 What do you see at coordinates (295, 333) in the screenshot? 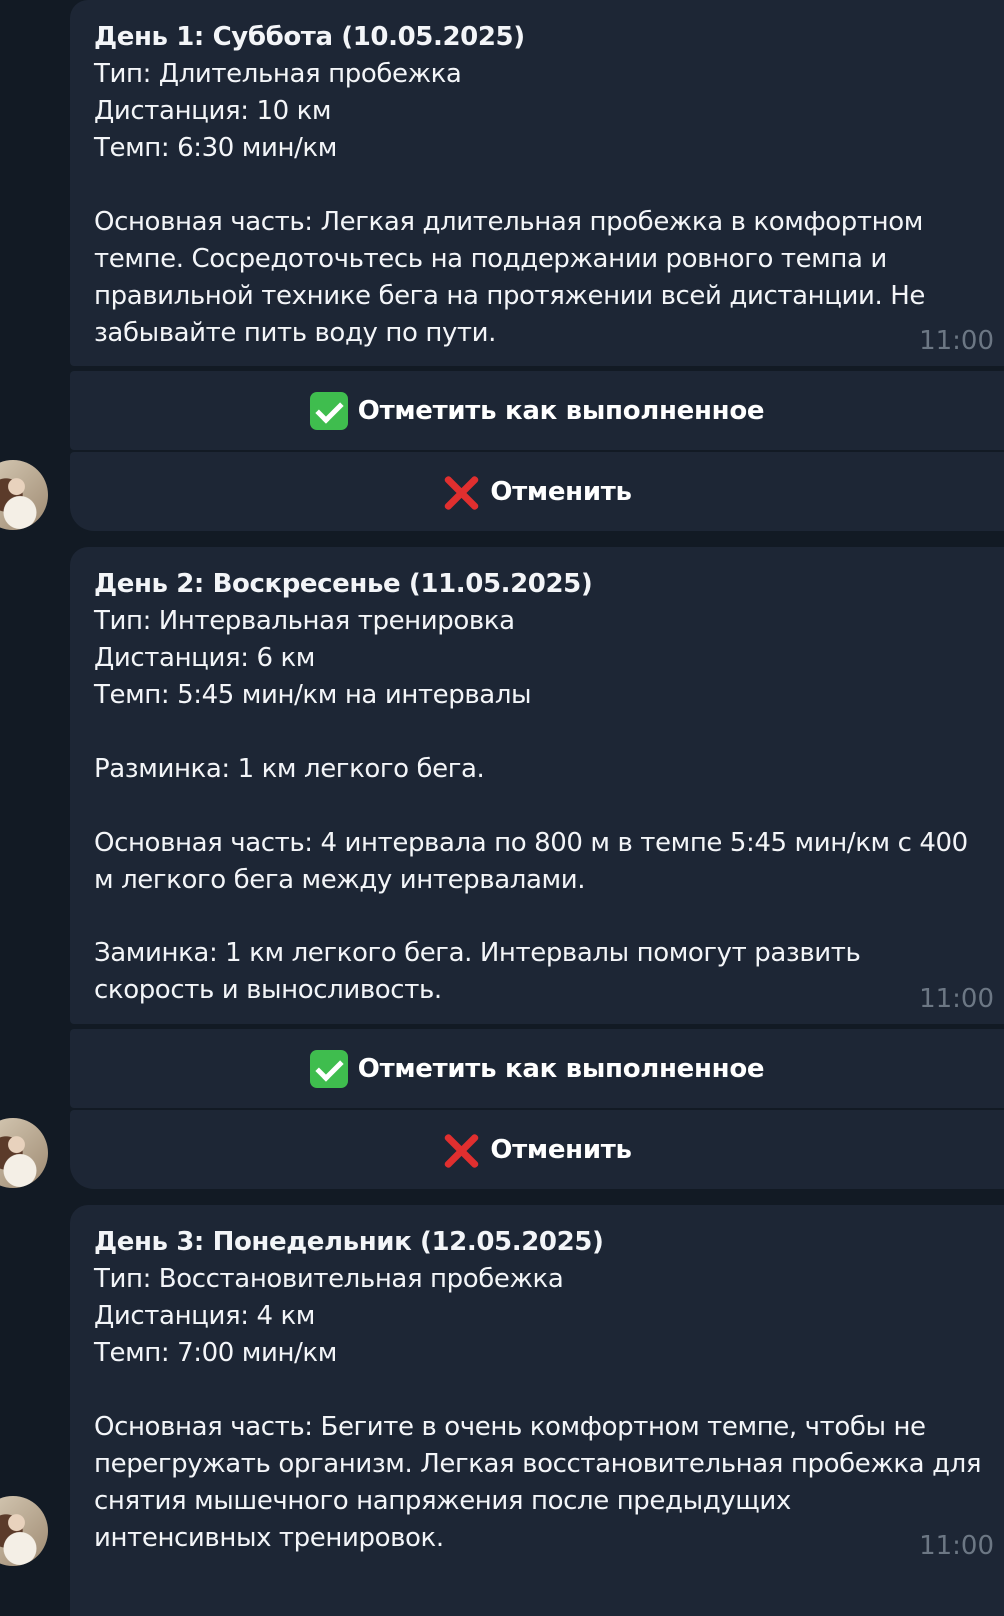
I see `workout-description-line: забывайте пить воду по пути.` at bounding box center [295, 333].